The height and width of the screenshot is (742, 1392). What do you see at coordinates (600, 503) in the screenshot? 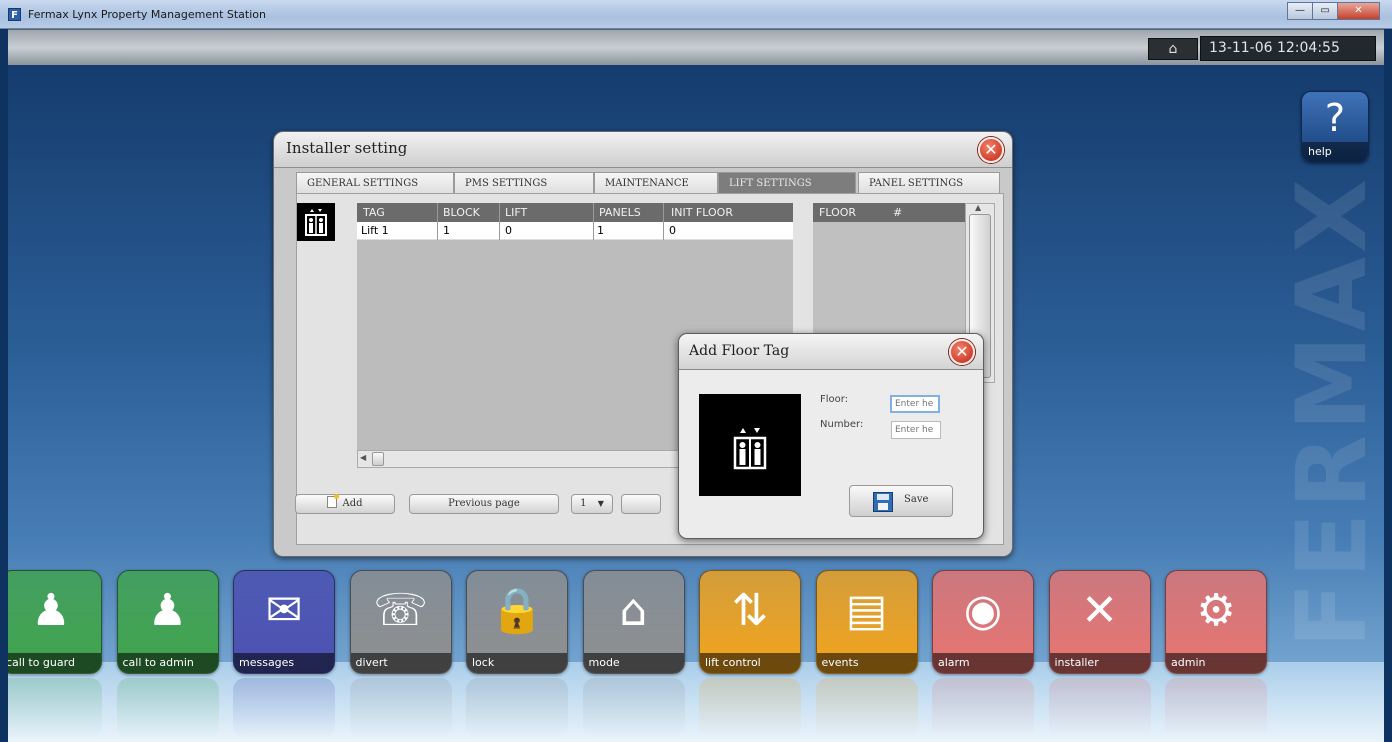
I see `chevron-down-icon: ▼` at bounding box center [600, 503].